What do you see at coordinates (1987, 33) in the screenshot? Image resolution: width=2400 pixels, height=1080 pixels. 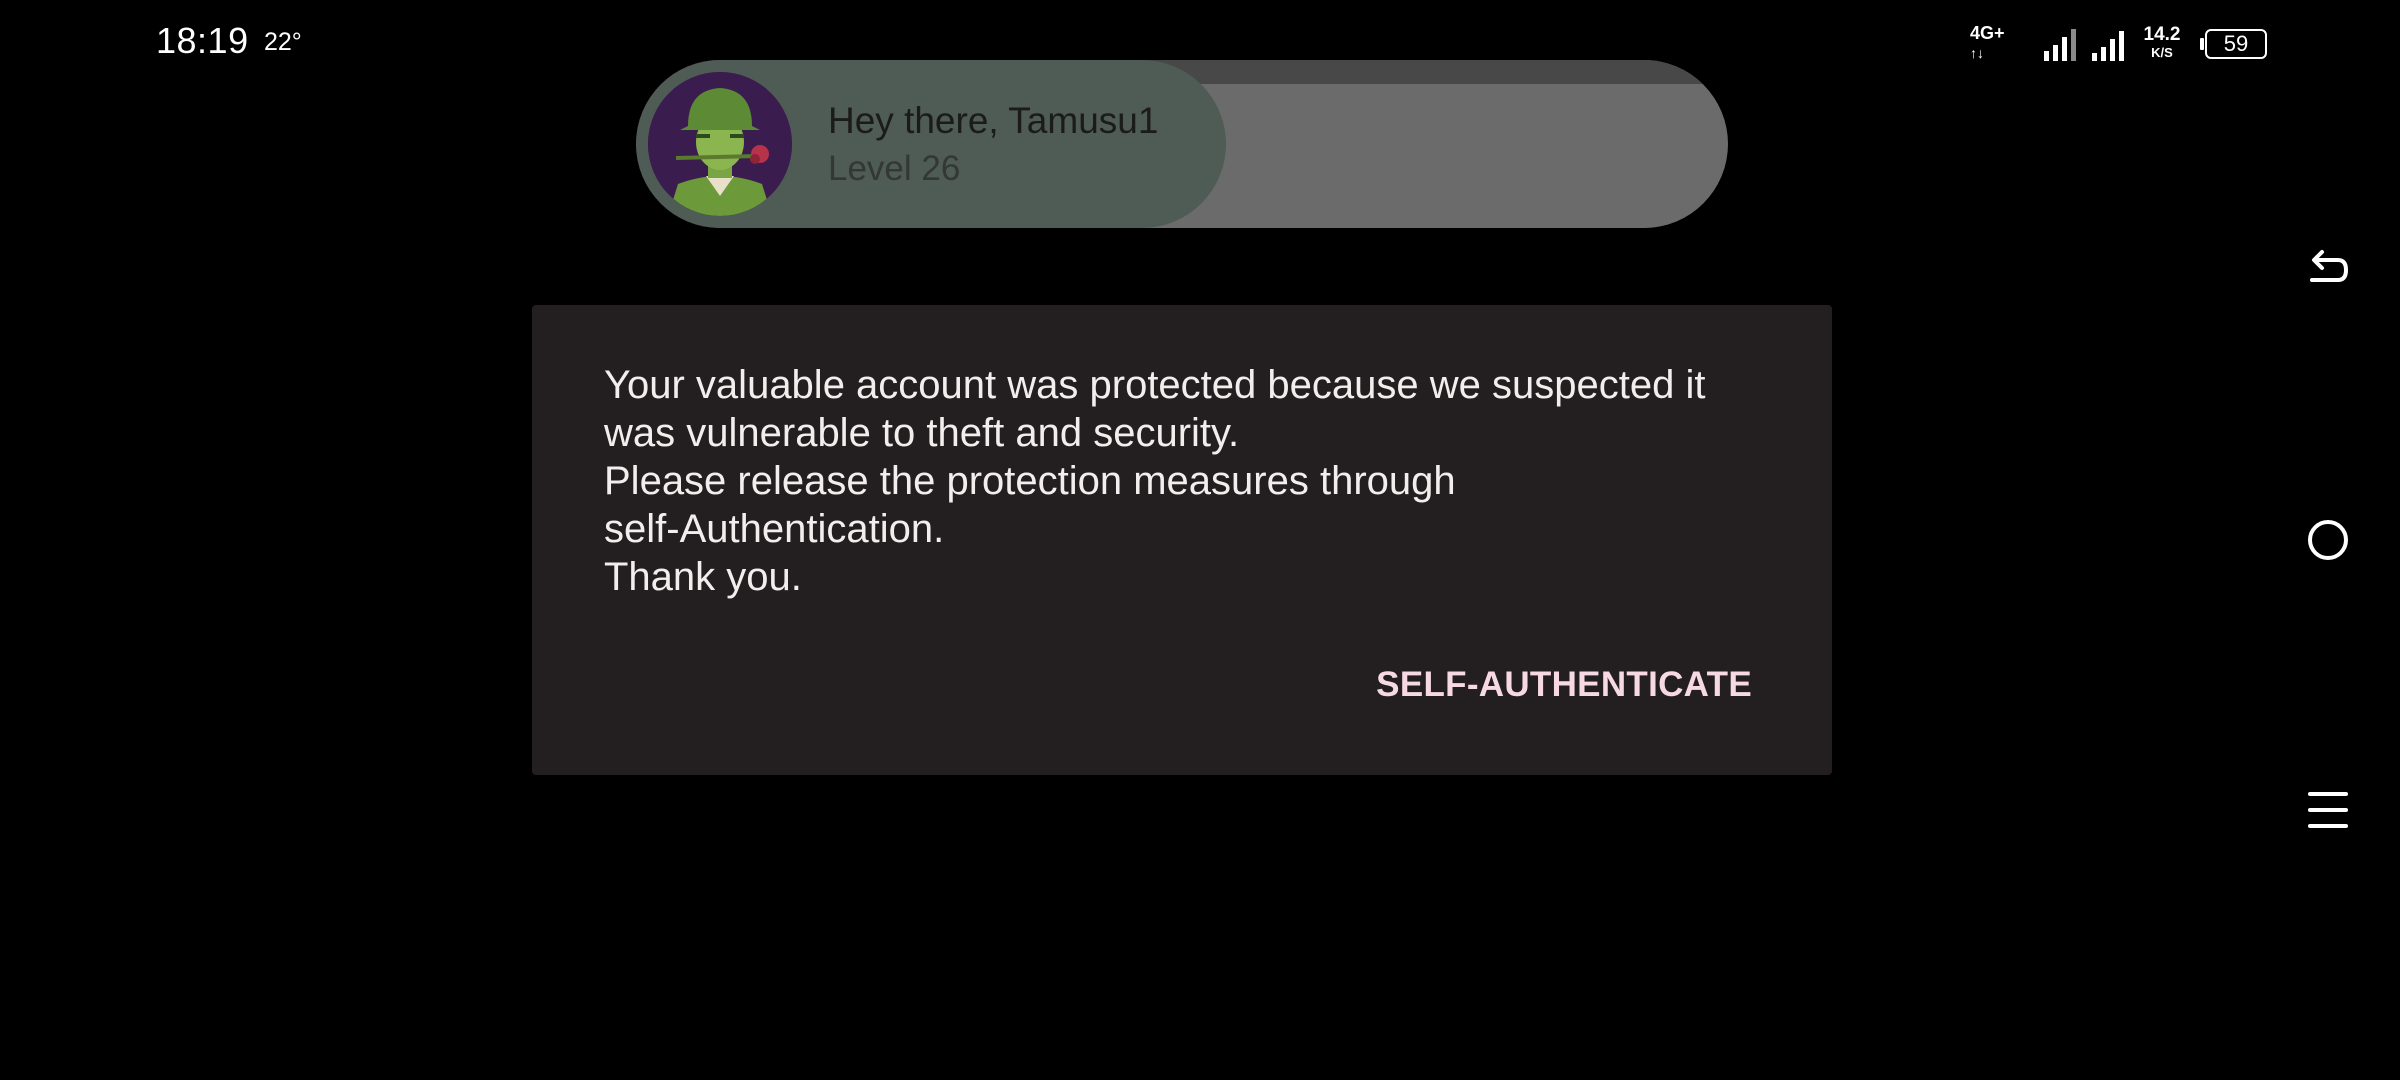 I see `network-type-label: 4G+` at bounding box center [1987, 33].